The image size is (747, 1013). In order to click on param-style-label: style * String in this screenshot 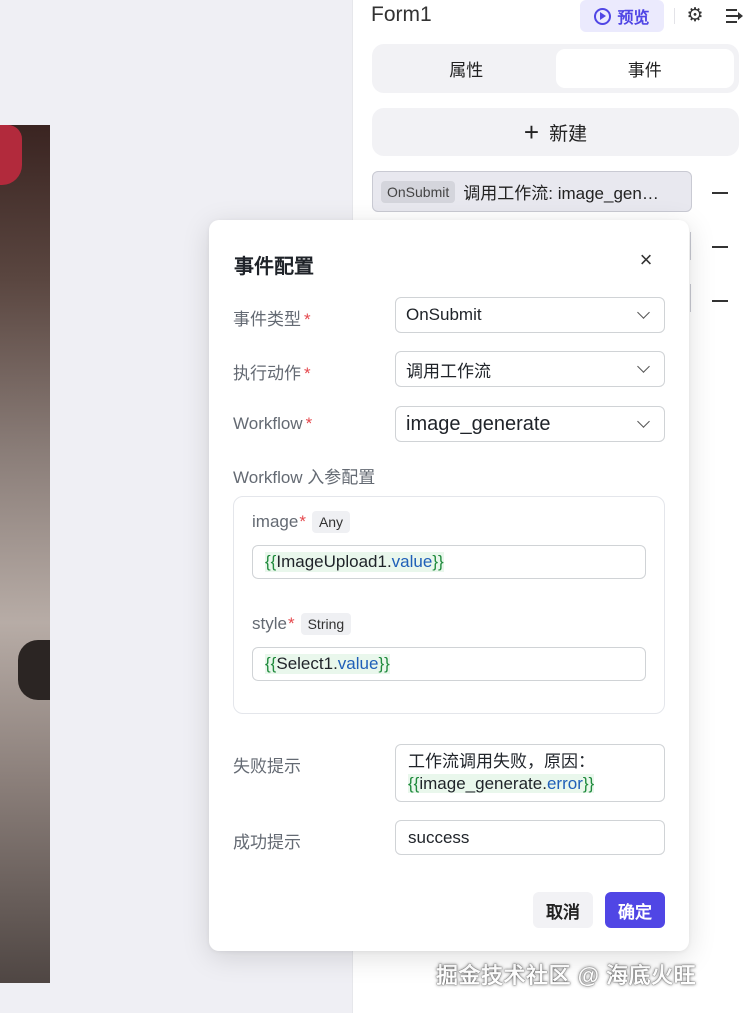, I will do `click(302, 624)`.